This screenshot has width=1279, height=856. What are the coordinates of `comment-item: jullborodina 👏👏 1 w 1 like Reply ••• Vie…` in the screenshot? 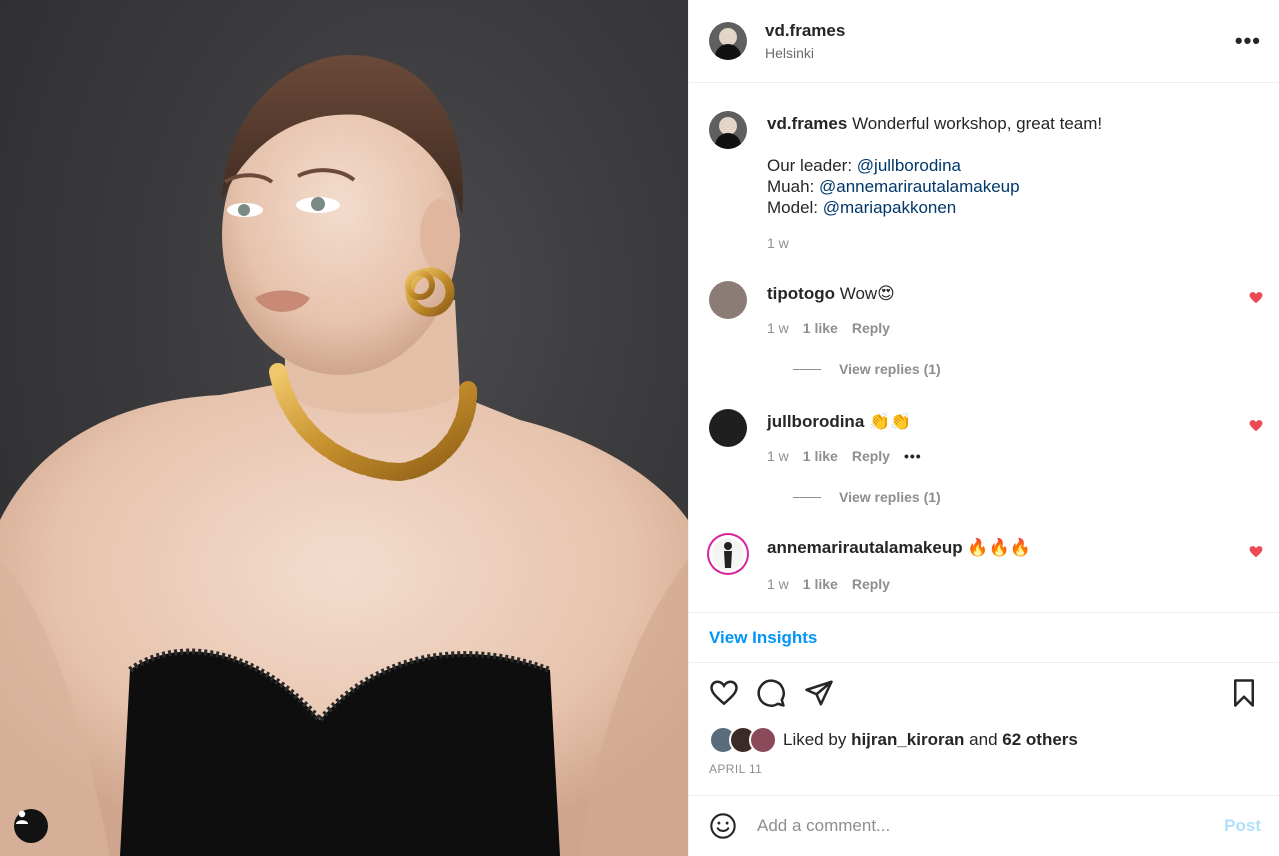 It's located at (986, 464).